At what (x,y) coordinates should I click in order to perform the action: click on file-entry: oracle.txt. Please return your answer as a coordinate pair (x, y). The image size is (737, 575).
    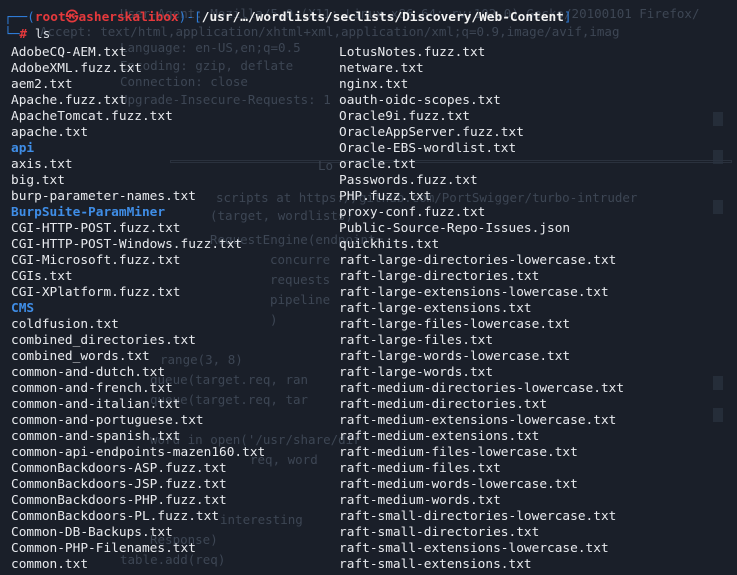
    Looking at the image, I should click on (378, 164).